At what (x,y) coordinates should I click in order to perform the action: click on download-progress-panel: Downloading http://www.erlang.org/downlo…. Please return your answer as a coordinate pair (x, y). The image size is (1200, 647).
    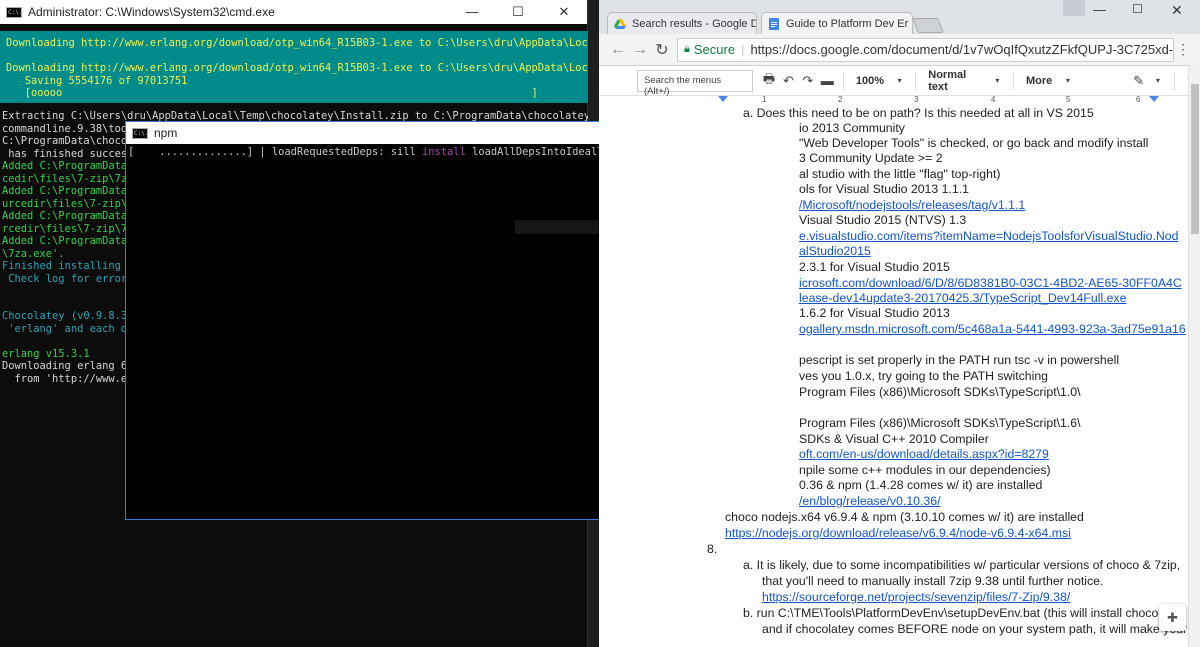
    Looking at the image, I should click on (294, 67).